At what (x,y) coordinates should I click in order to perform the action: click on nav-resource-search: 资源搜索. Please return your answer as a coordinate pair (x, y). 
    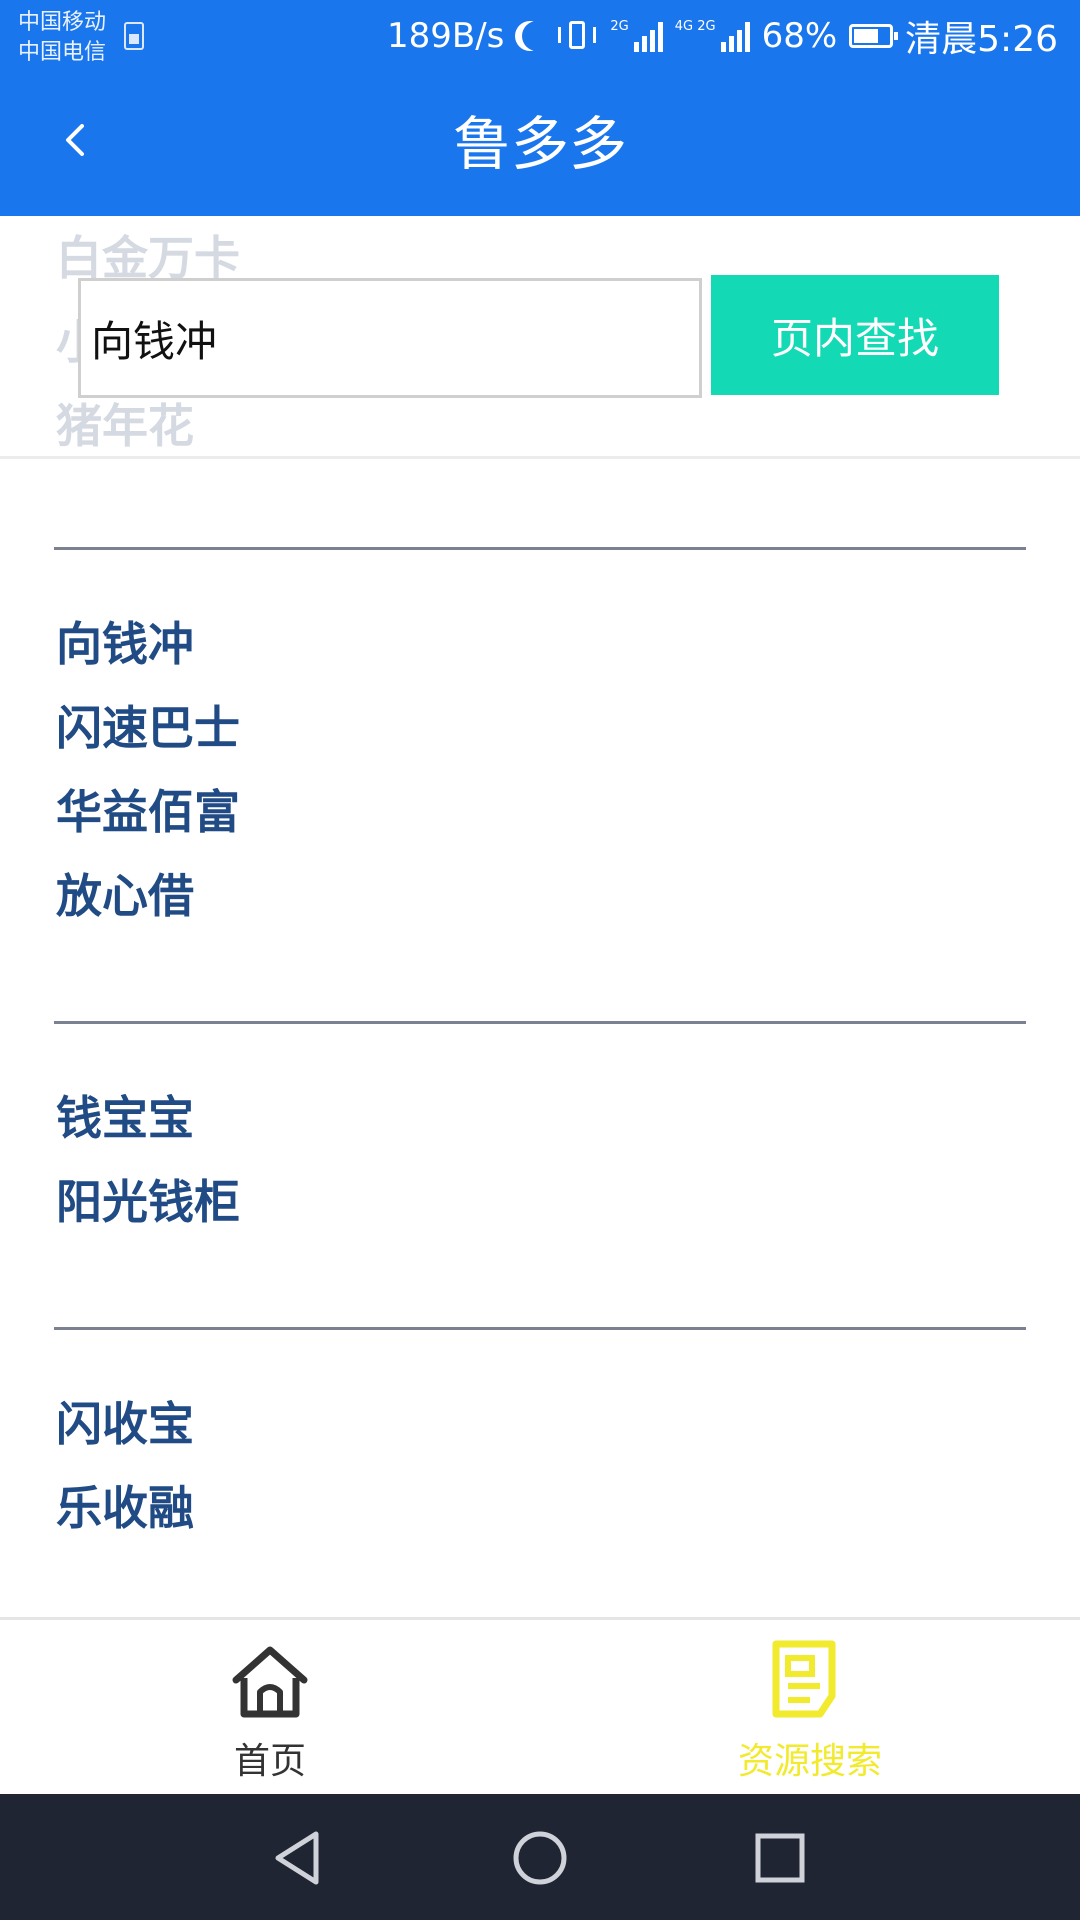
    Looking at the image, I should click on (810, 1711).